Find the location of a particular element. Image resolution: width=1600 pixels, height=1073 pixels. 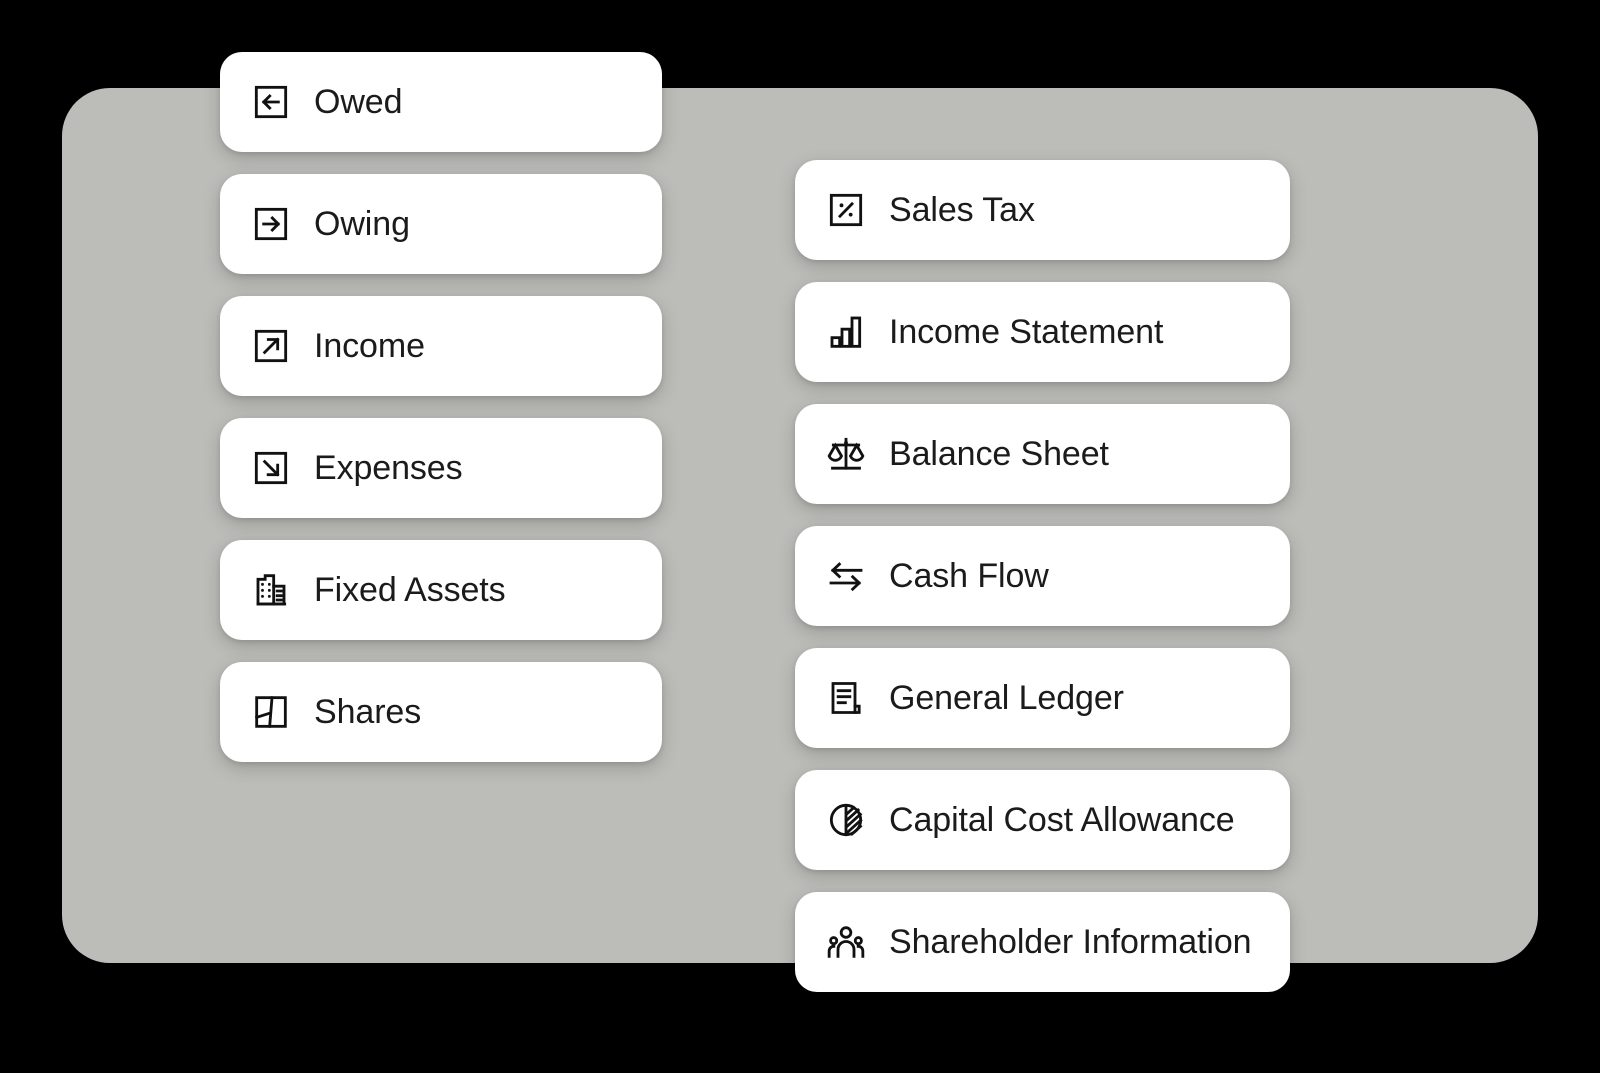

menu-card-label: General Ledger is located at coordinates (1006, 698).